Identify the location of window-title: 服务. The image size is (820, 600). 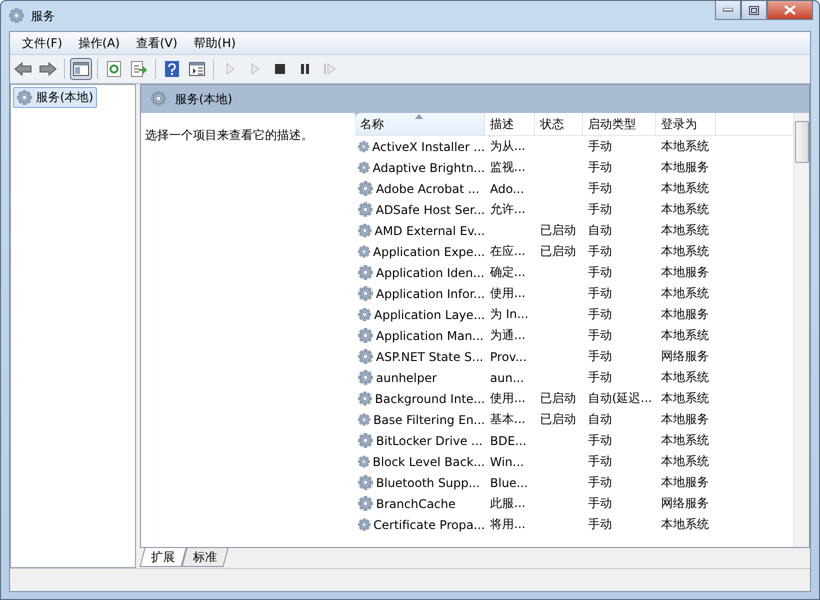
(43, 16).